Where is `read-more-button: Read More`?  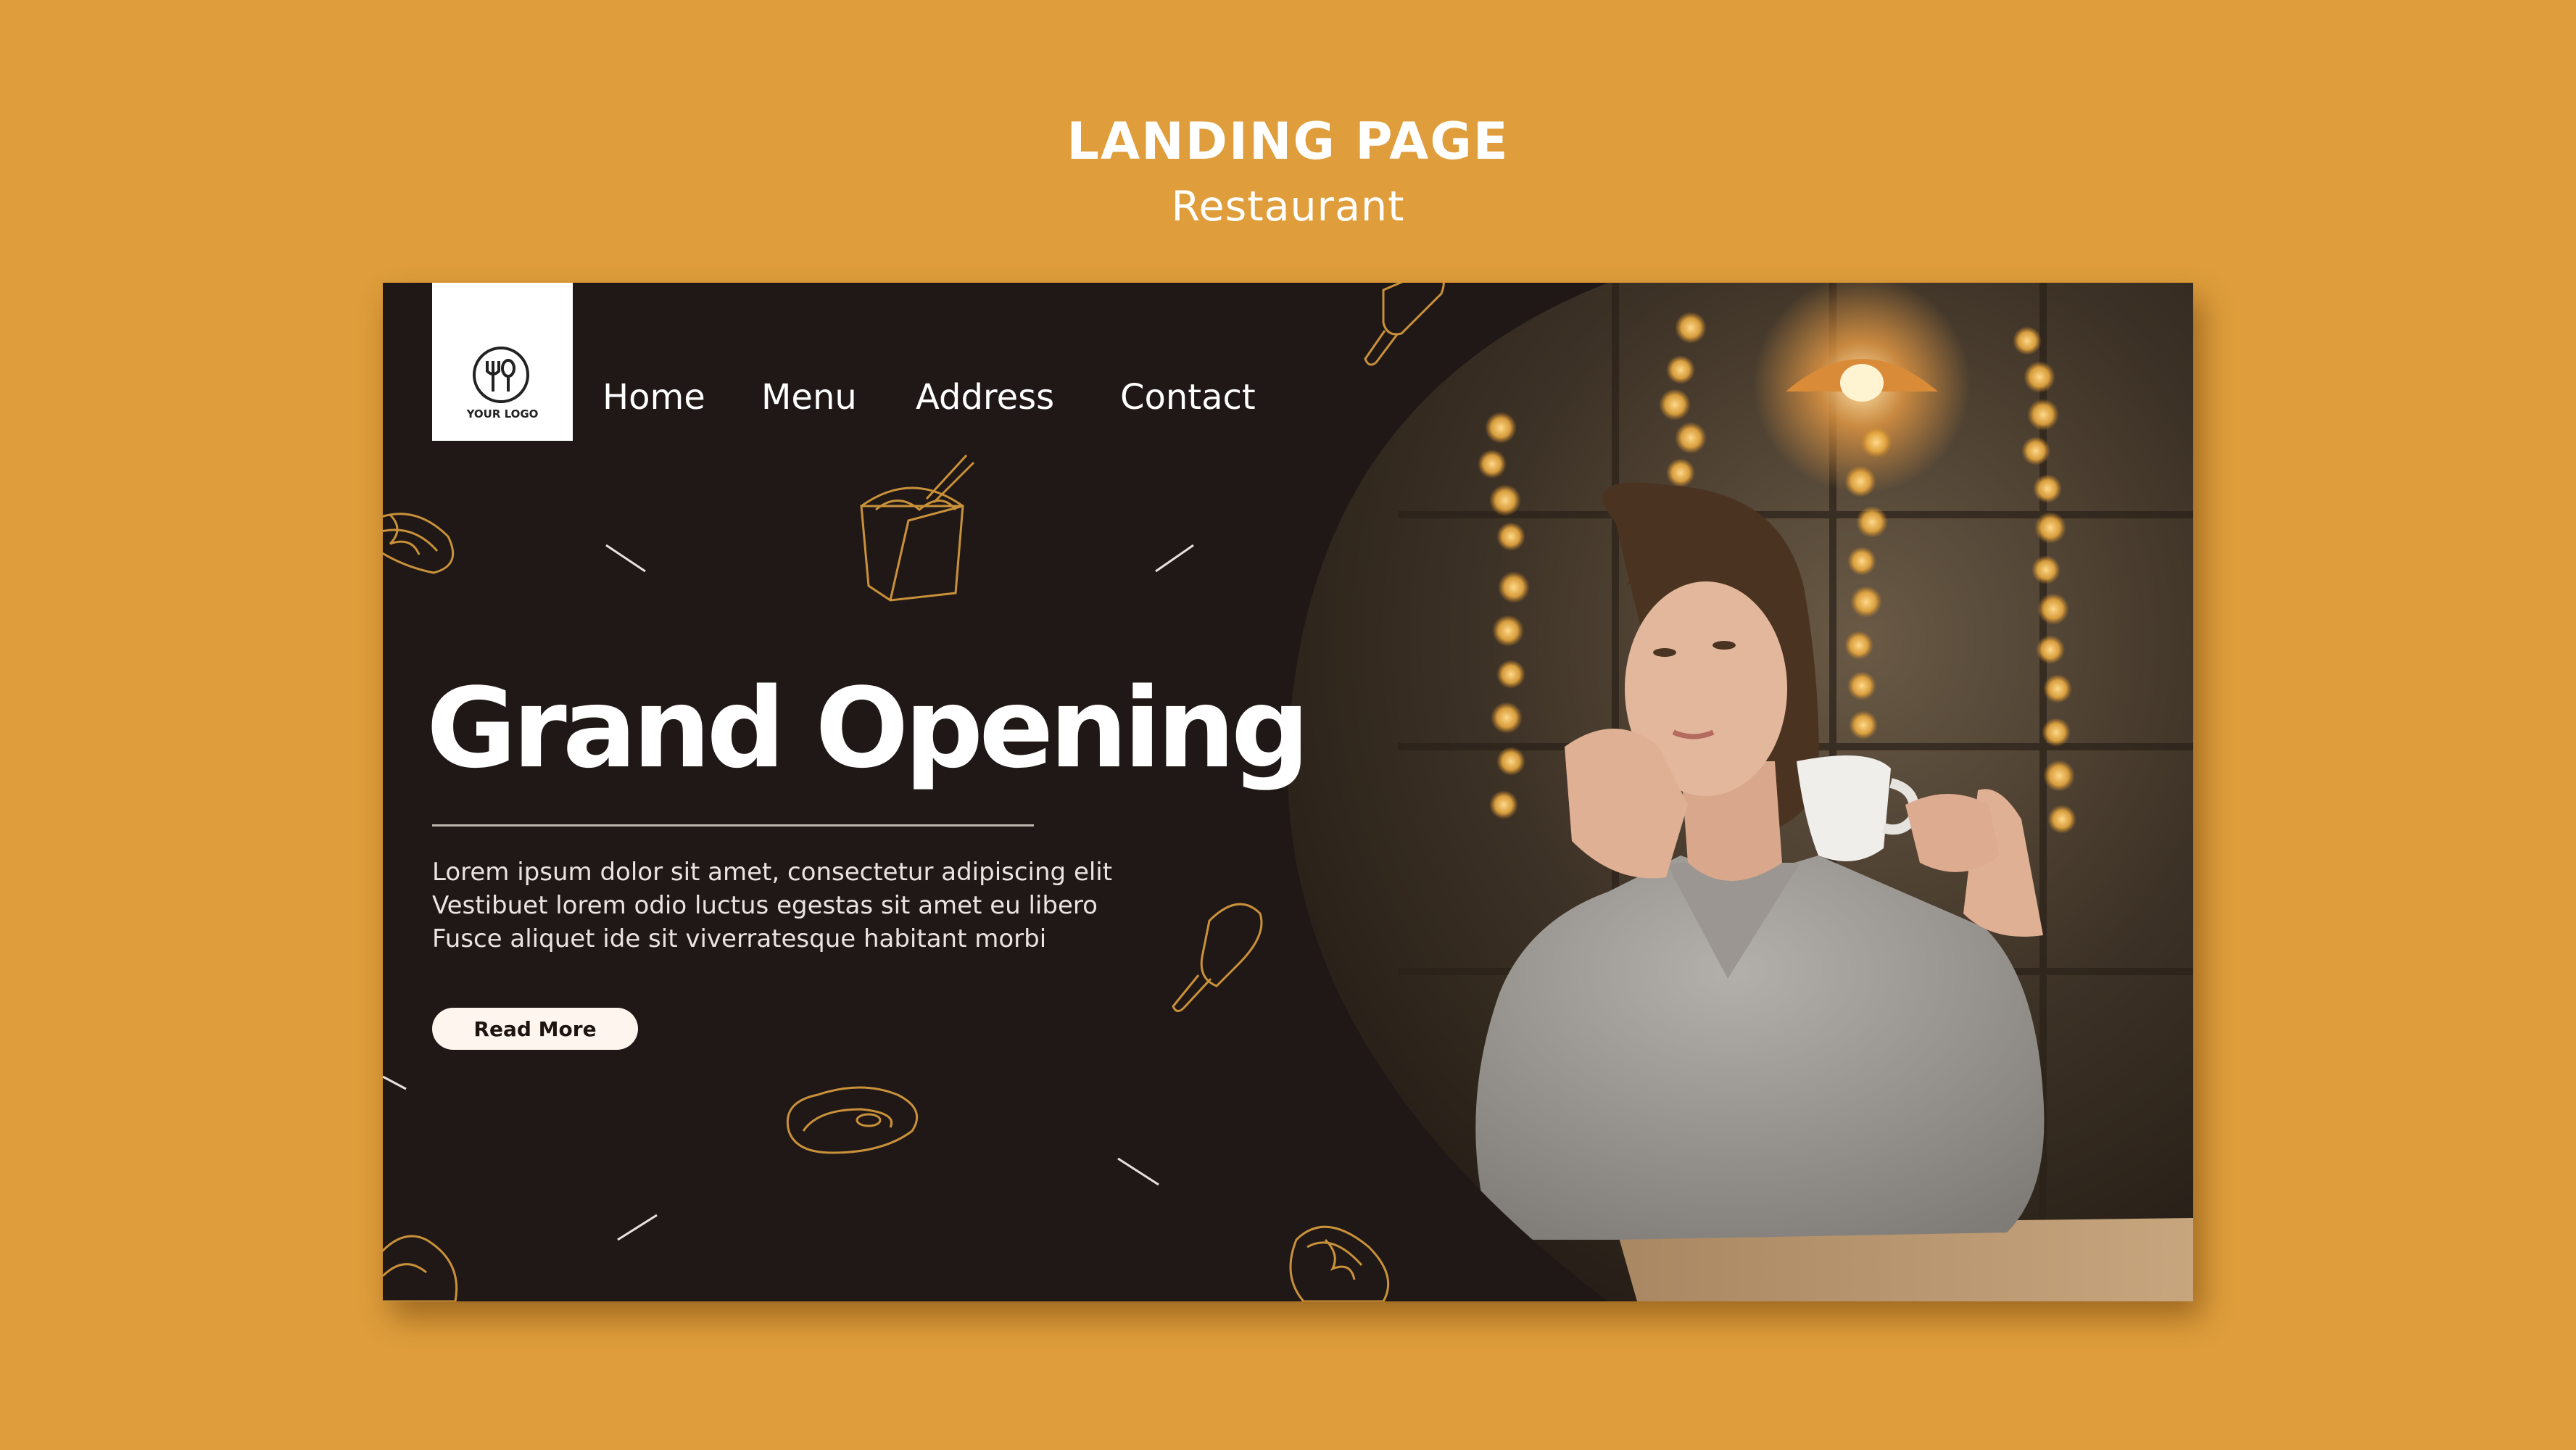
read-more-button: Read More is located at coordinates (535, 1029).